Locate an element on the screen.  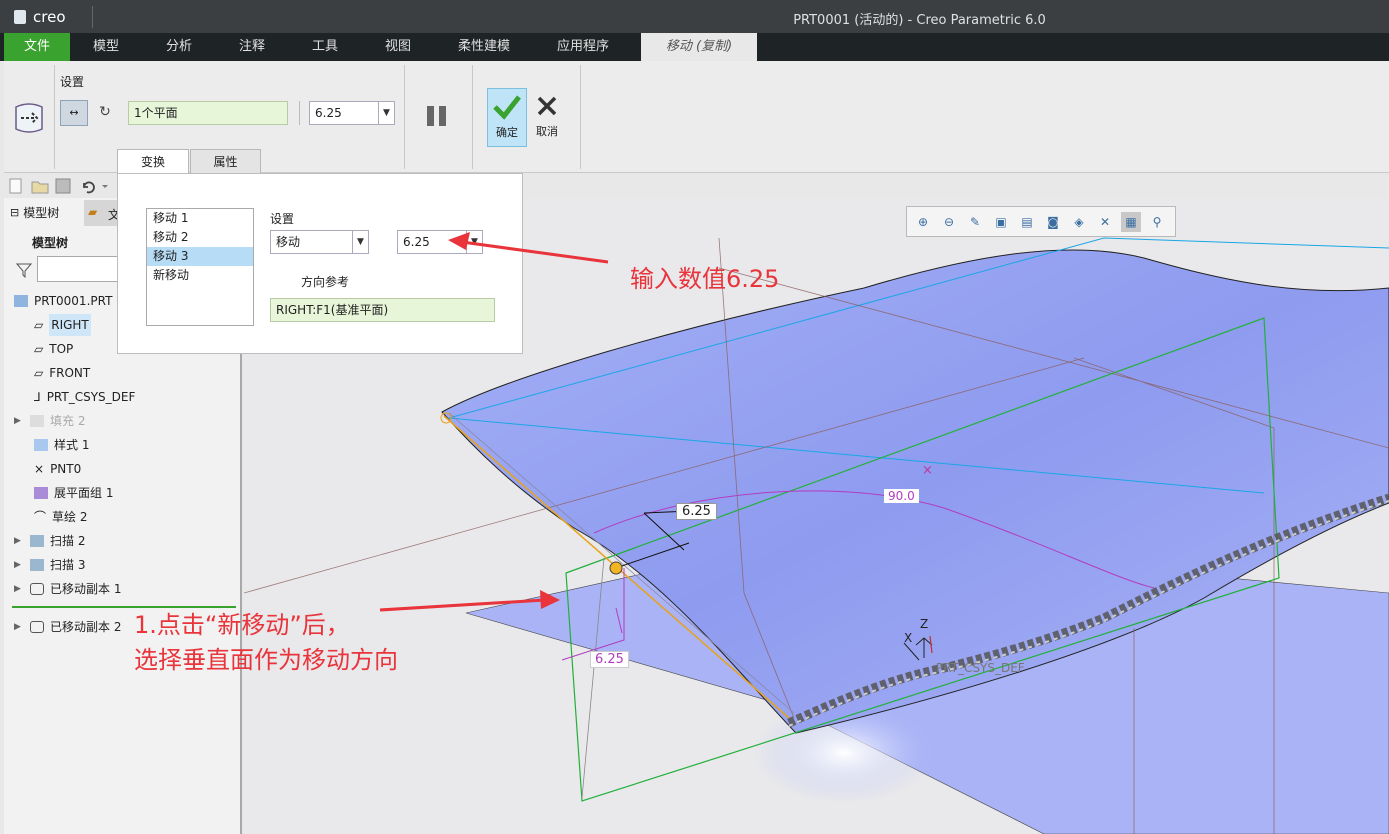
annotation-step-2: 选择垂直面作为移动方向 is located at coordinates (266, 660).